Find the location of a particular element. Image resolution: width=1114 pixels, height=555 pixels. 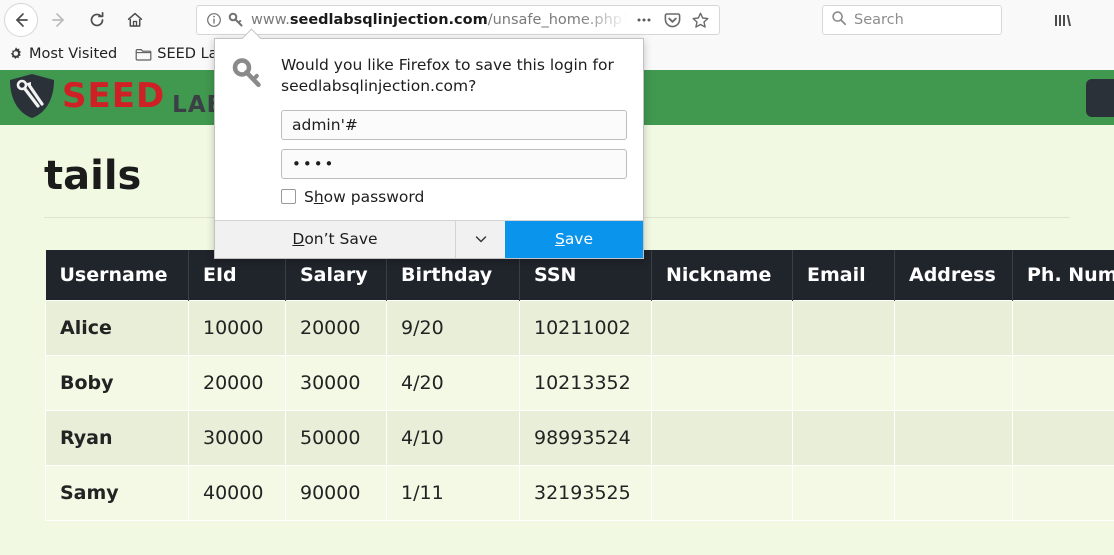

table-row: Alice 10000 20000 9/20 10211002 is located at coordinates (579, 328).